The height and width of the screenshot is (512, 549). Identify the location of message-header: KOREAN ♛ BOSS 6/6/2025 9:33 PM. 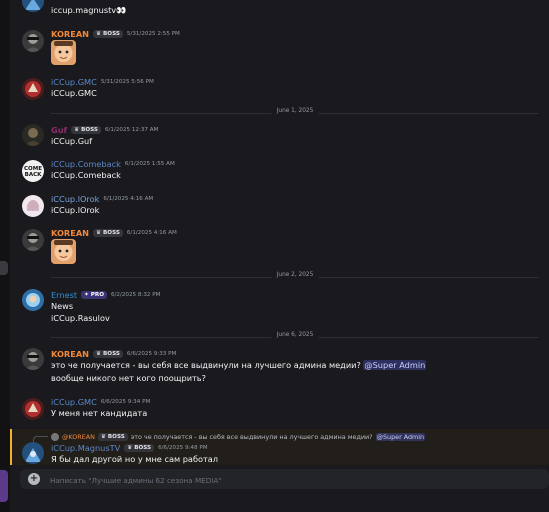
(113, 354).